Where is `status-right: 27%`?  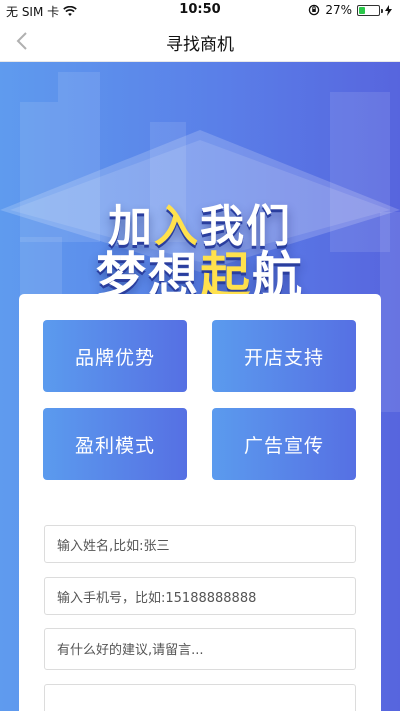
status-right: 27% is located at coordinates (350, 10).